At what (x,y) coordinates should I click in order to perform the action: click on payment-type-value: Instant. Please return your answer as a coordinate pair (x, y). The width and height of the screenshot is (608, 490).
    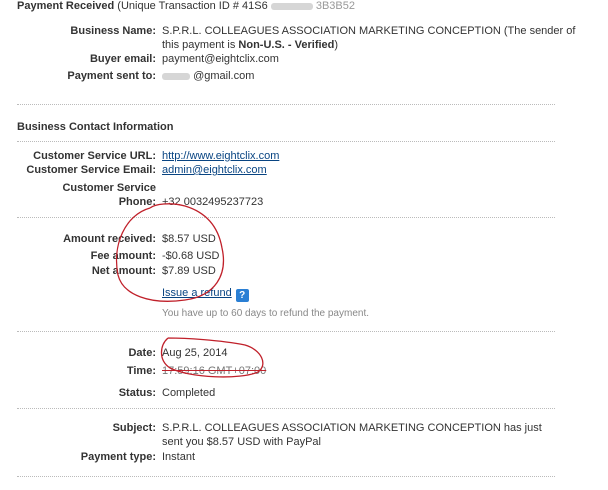
    Looking at the image, I should click on (179, 457).